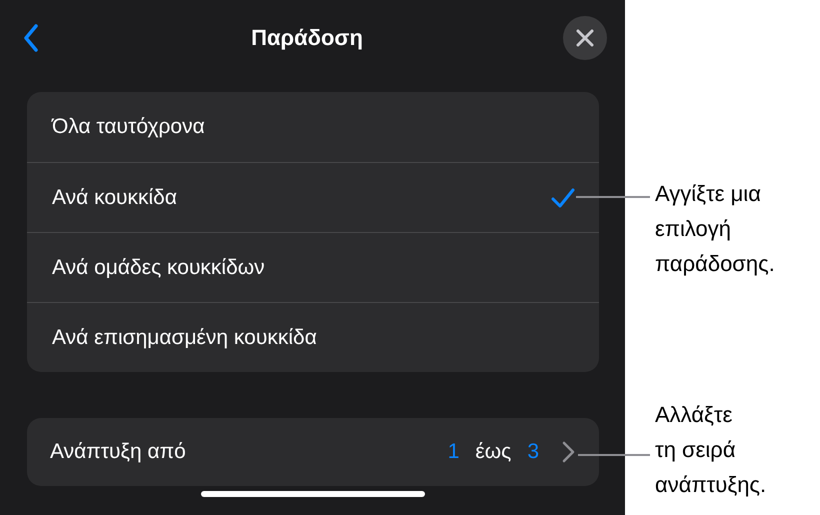 Image resolution: width=820 pixels, height=515 pixels. What do you see at coordinates (568, 452) in the screenshot?
I see `chevron-icon` at bounding box center [568, 452].